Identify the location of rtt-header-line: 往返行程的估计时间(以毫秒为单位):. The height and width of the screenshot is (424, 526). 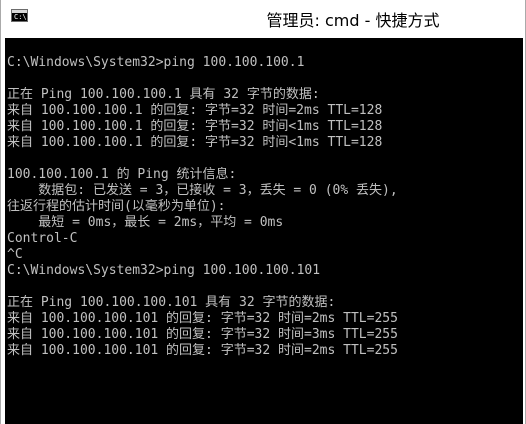
(116, 206).